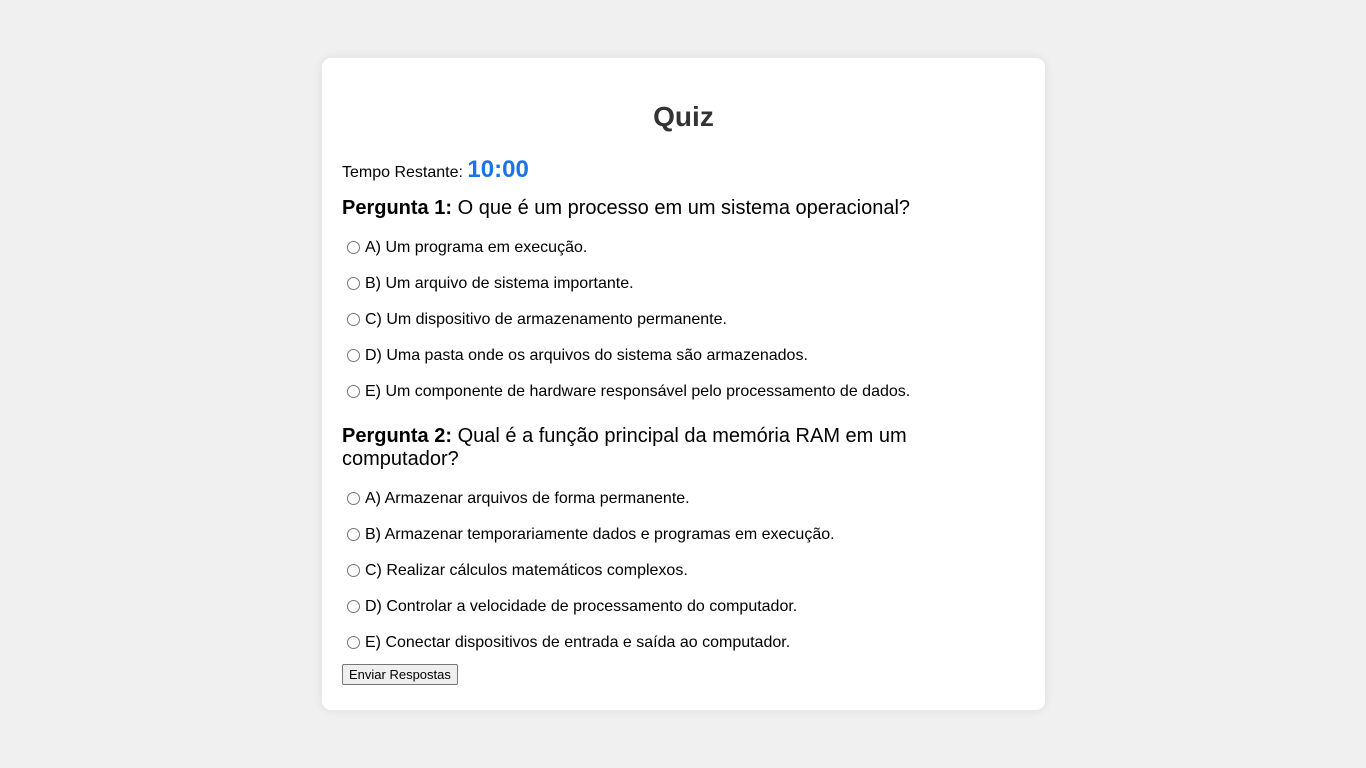  What do you see at coordinates (476, 247) in the screenshot?
I see `option-label: A) Um programa em execução.` at bounding box center [476, 247].